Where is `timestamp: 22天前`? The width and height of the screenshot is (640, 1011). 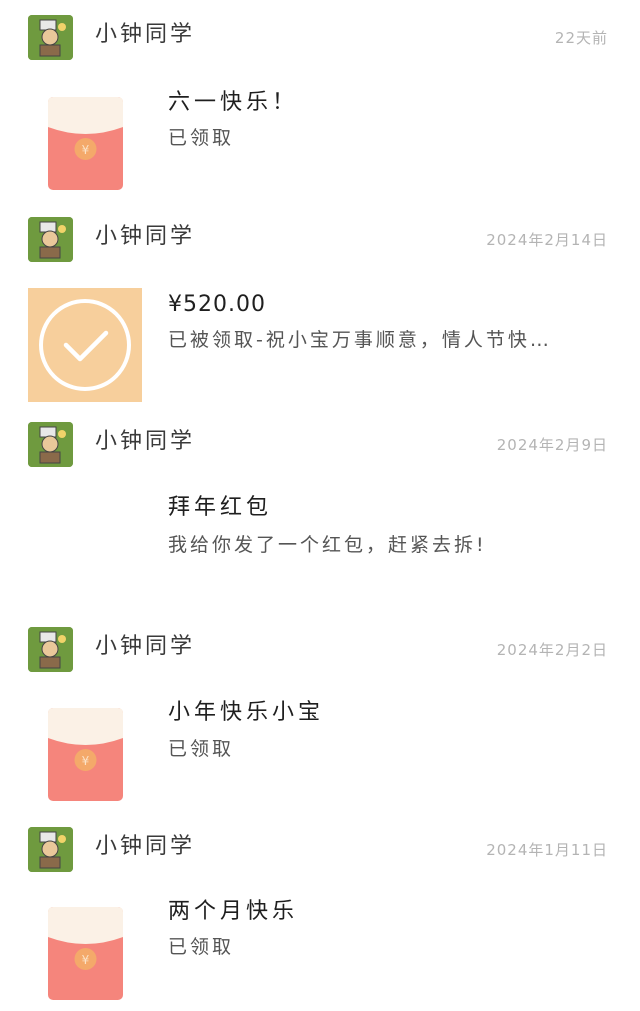
timestamp: 22天前 is located at coordinates (581, 38).